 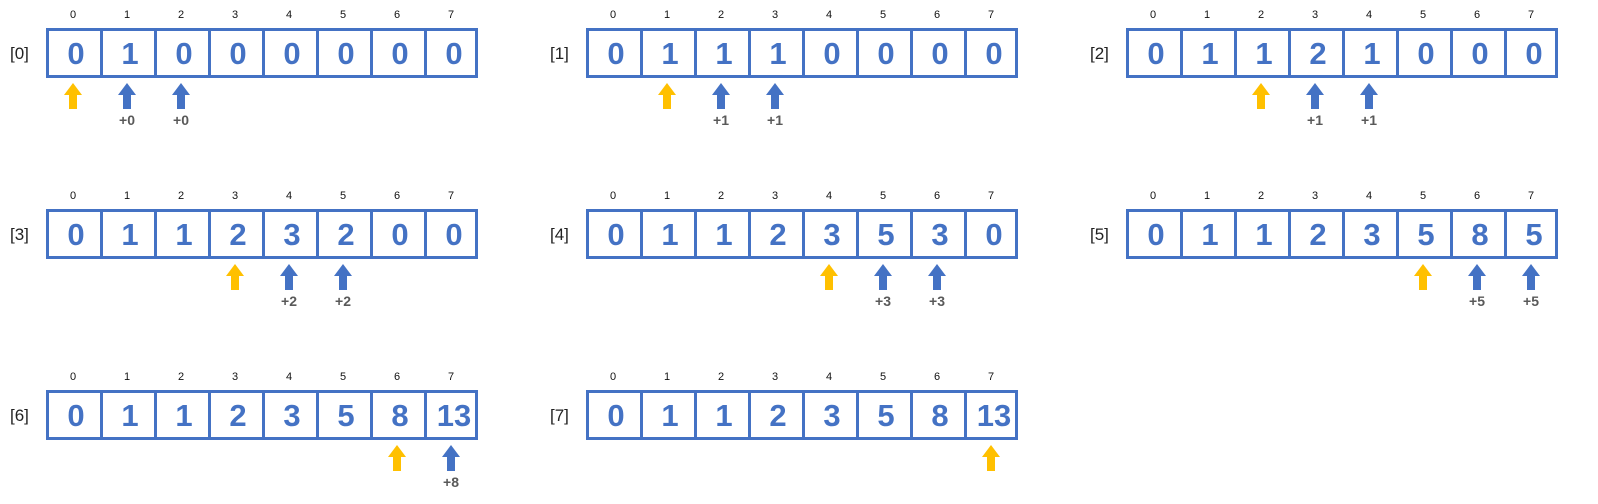 I want to click on dp-array: 0 1 1 2 3 5 8 13, so click(x=262, y=415).